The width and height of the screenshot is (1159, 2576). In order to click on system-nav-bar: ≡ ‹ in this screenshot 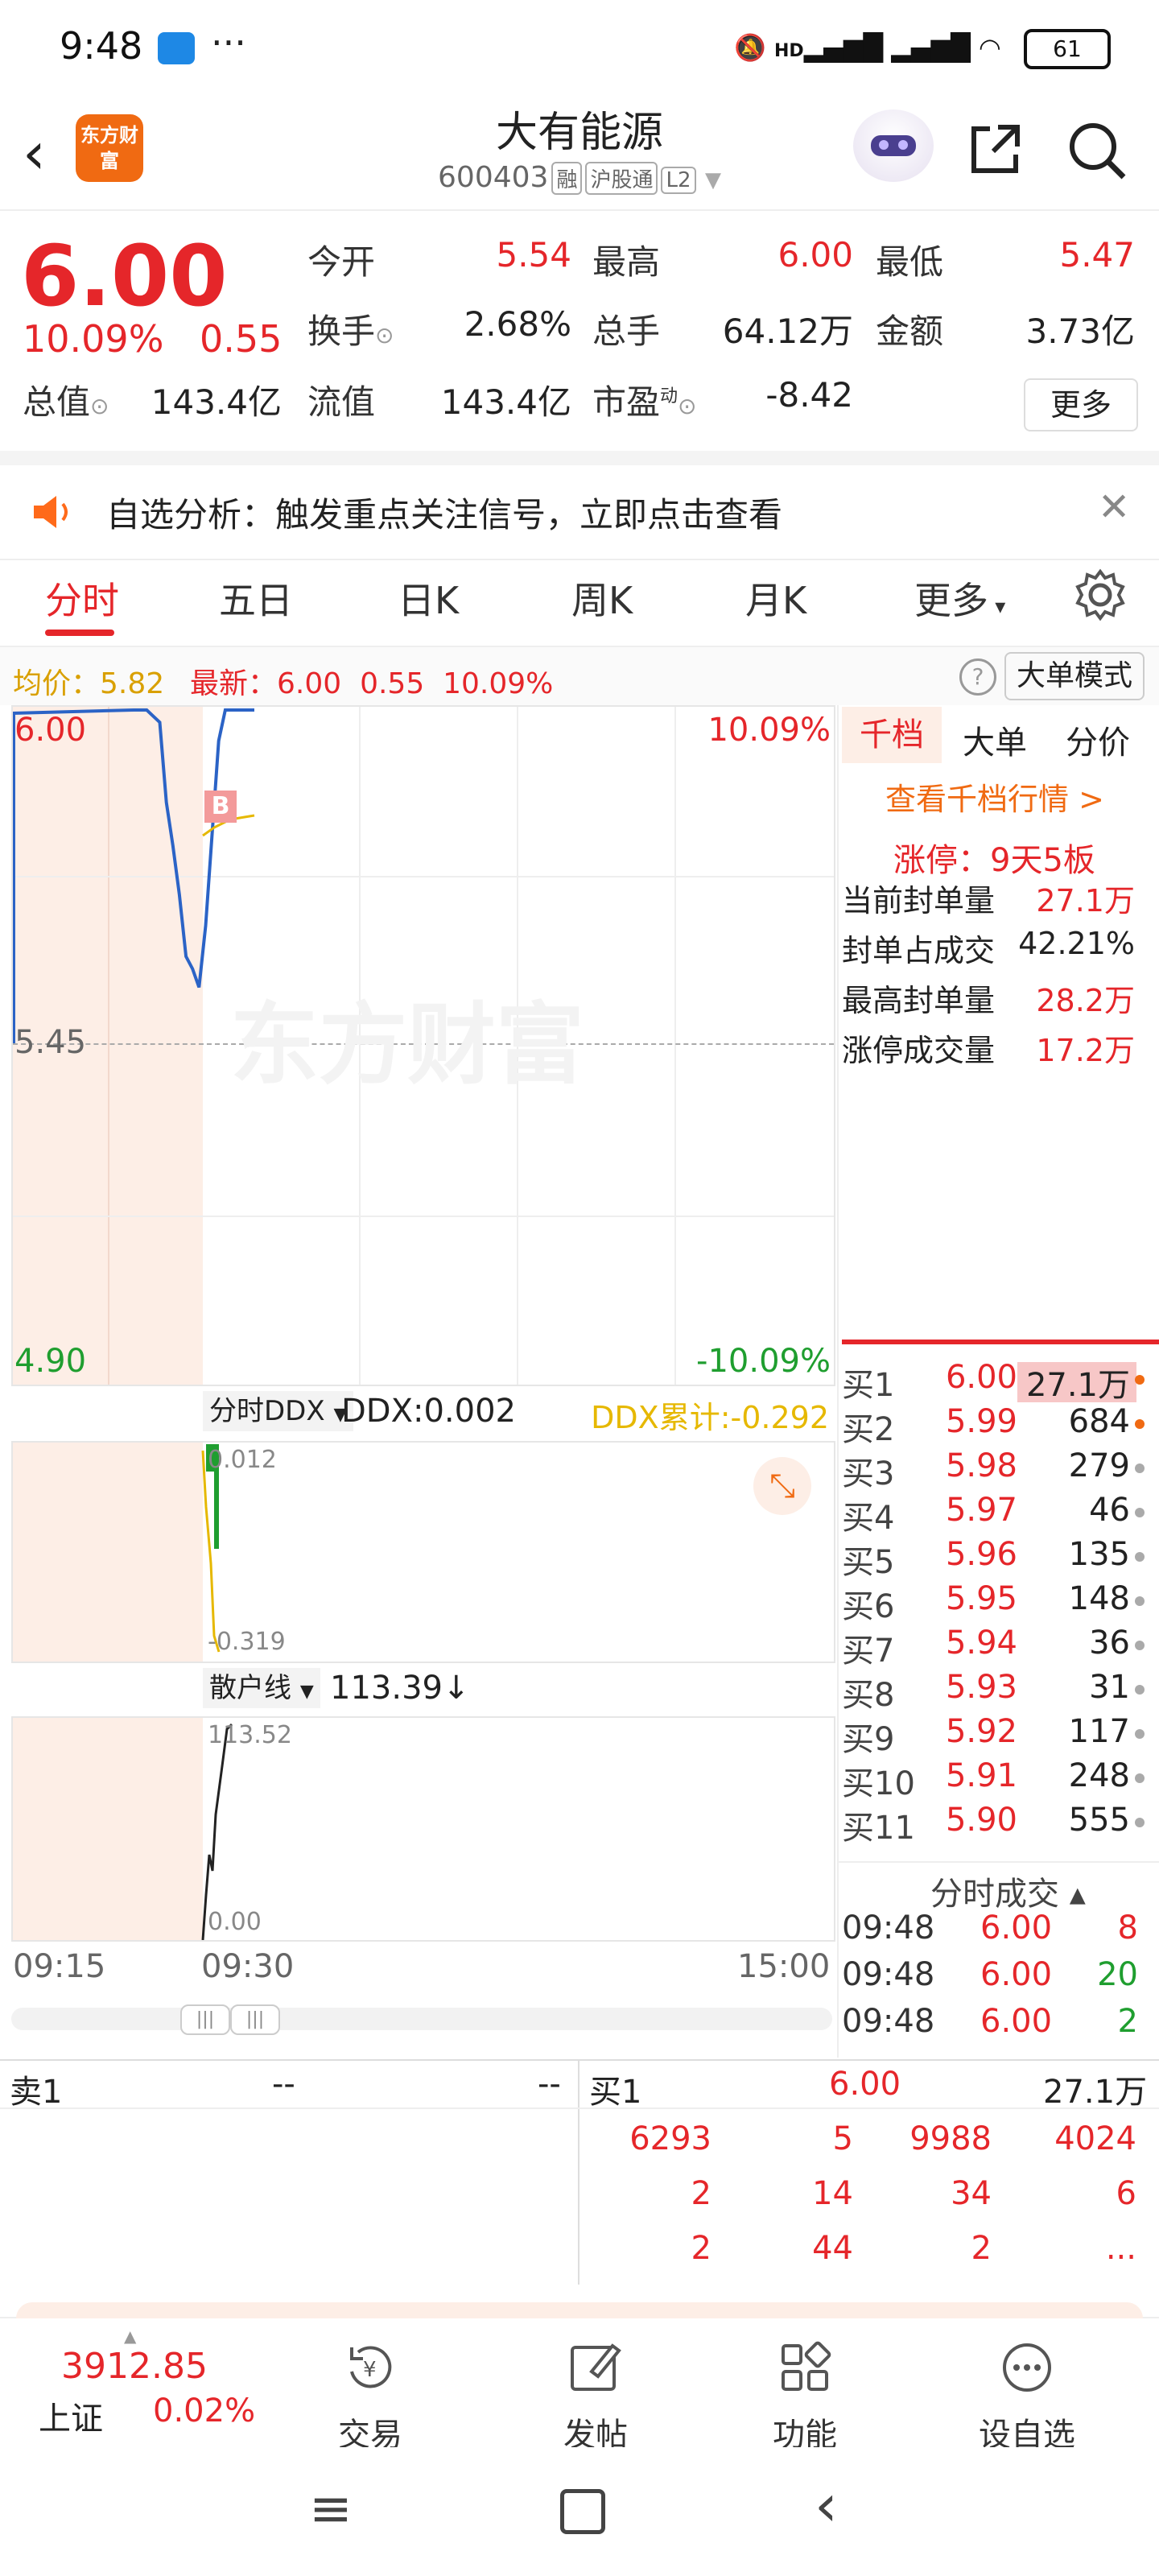, I will do `click(579, 2511)`.